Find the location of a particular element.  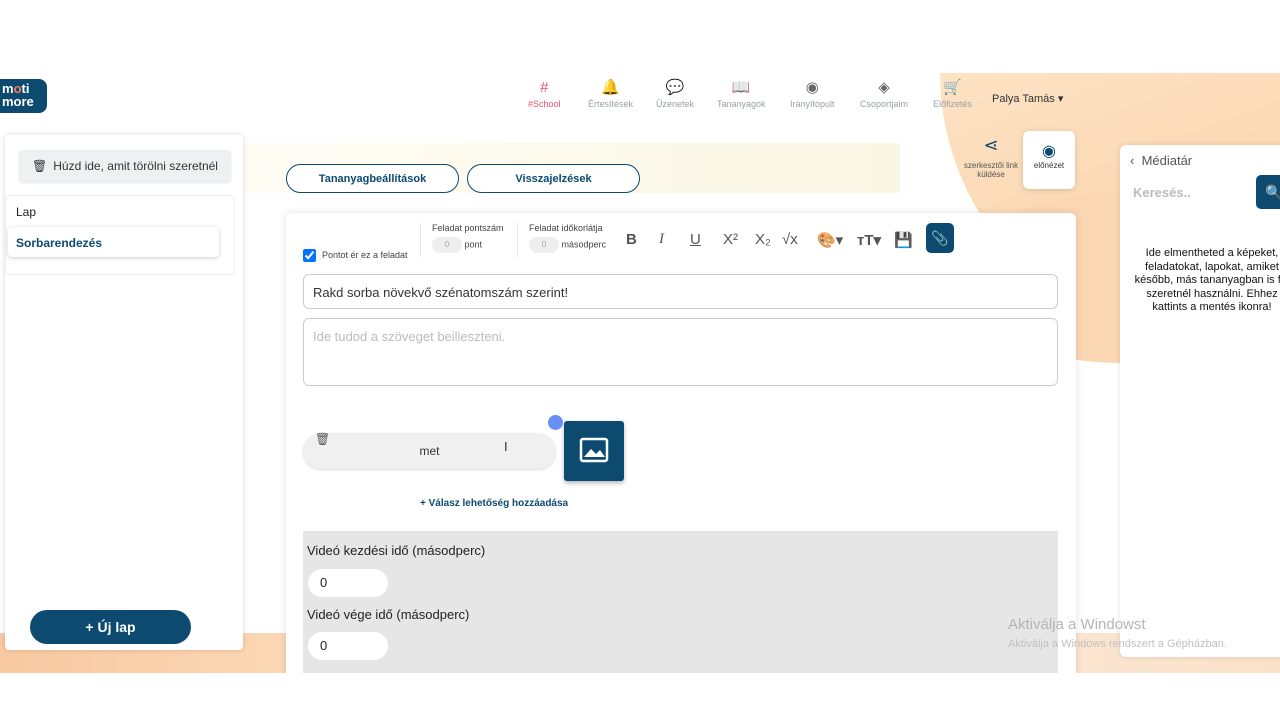

nav-notifications: 🔔 Értesítések is located at coordinates (610, 94).